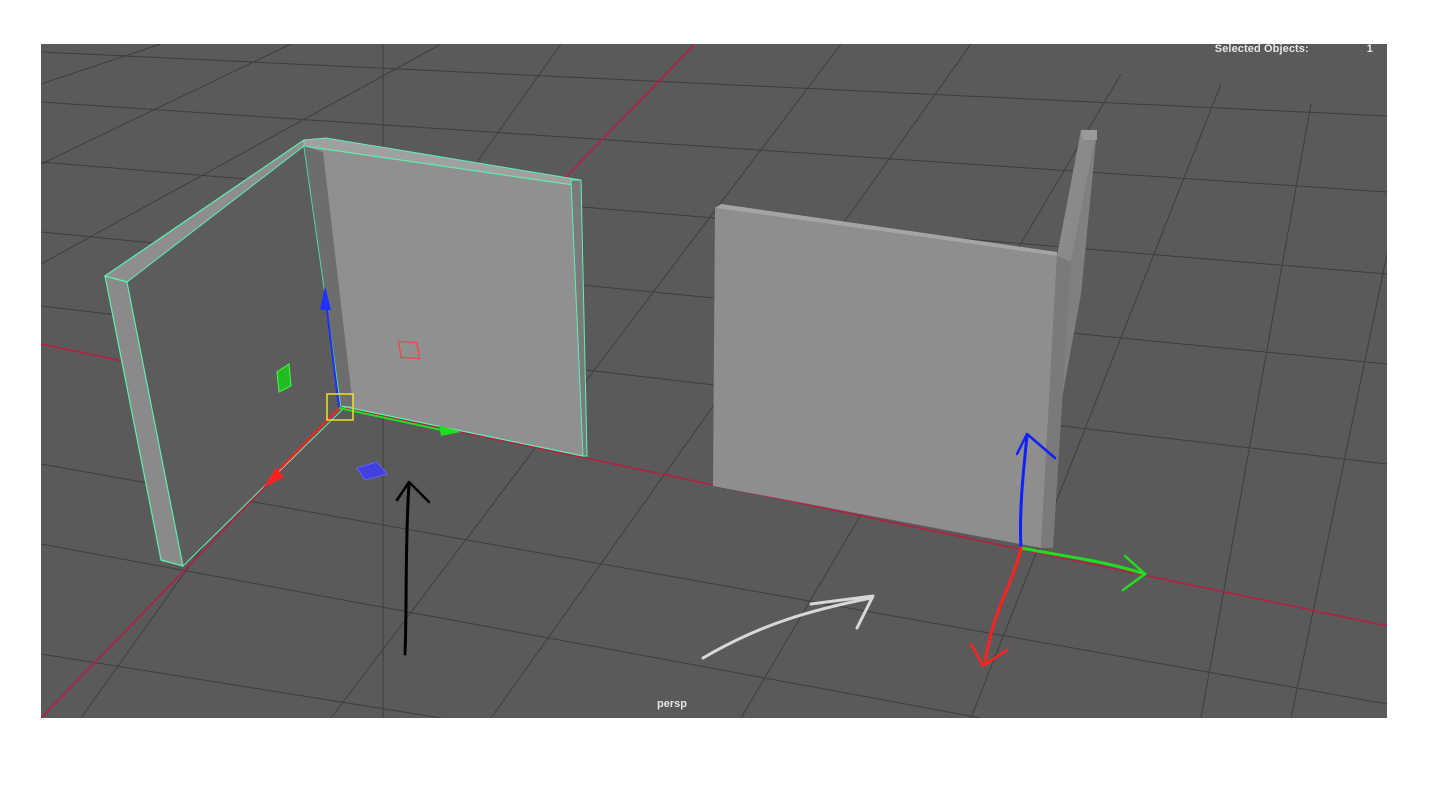 Image resolution: width=1440 pixels, height=796 pixels. Describe the element at coordinates (905, 339) in the screenshot. I see `unselected-wall-object` at that location.